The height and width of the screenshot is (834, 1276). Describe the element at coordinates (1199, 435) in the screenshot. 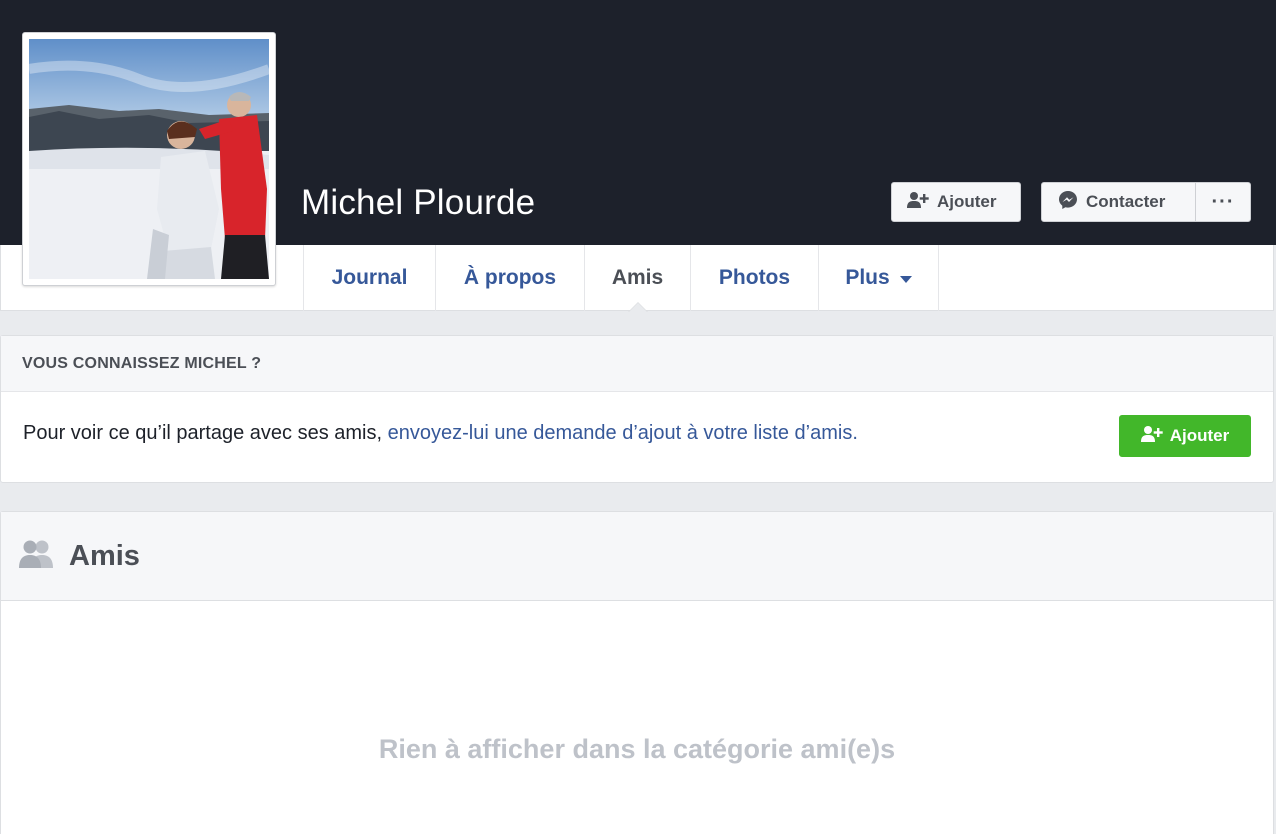

I see `add-friend-green-label: Ajouter` at that location.